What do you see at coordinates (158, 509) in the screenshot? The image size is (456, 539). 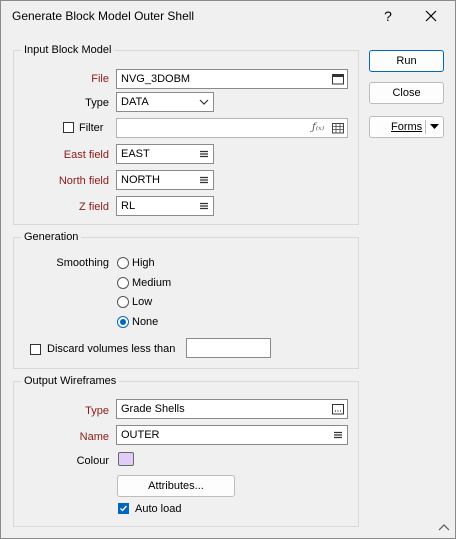 I see `auto-load-label: Auto load` at bounding box center [158, 509].